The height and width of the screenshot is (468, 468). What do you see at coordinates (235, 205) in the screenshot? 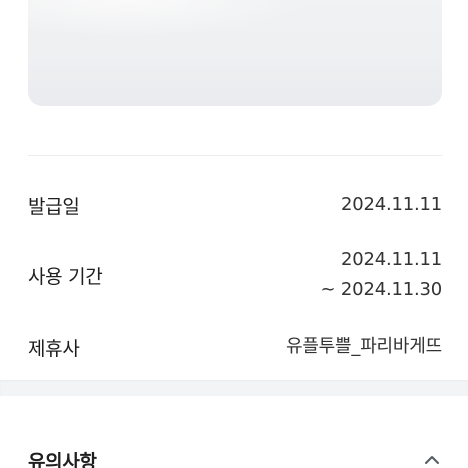
I see `issue-date-row: 발급일 2024.11.11` at bounding box center [235, 205].